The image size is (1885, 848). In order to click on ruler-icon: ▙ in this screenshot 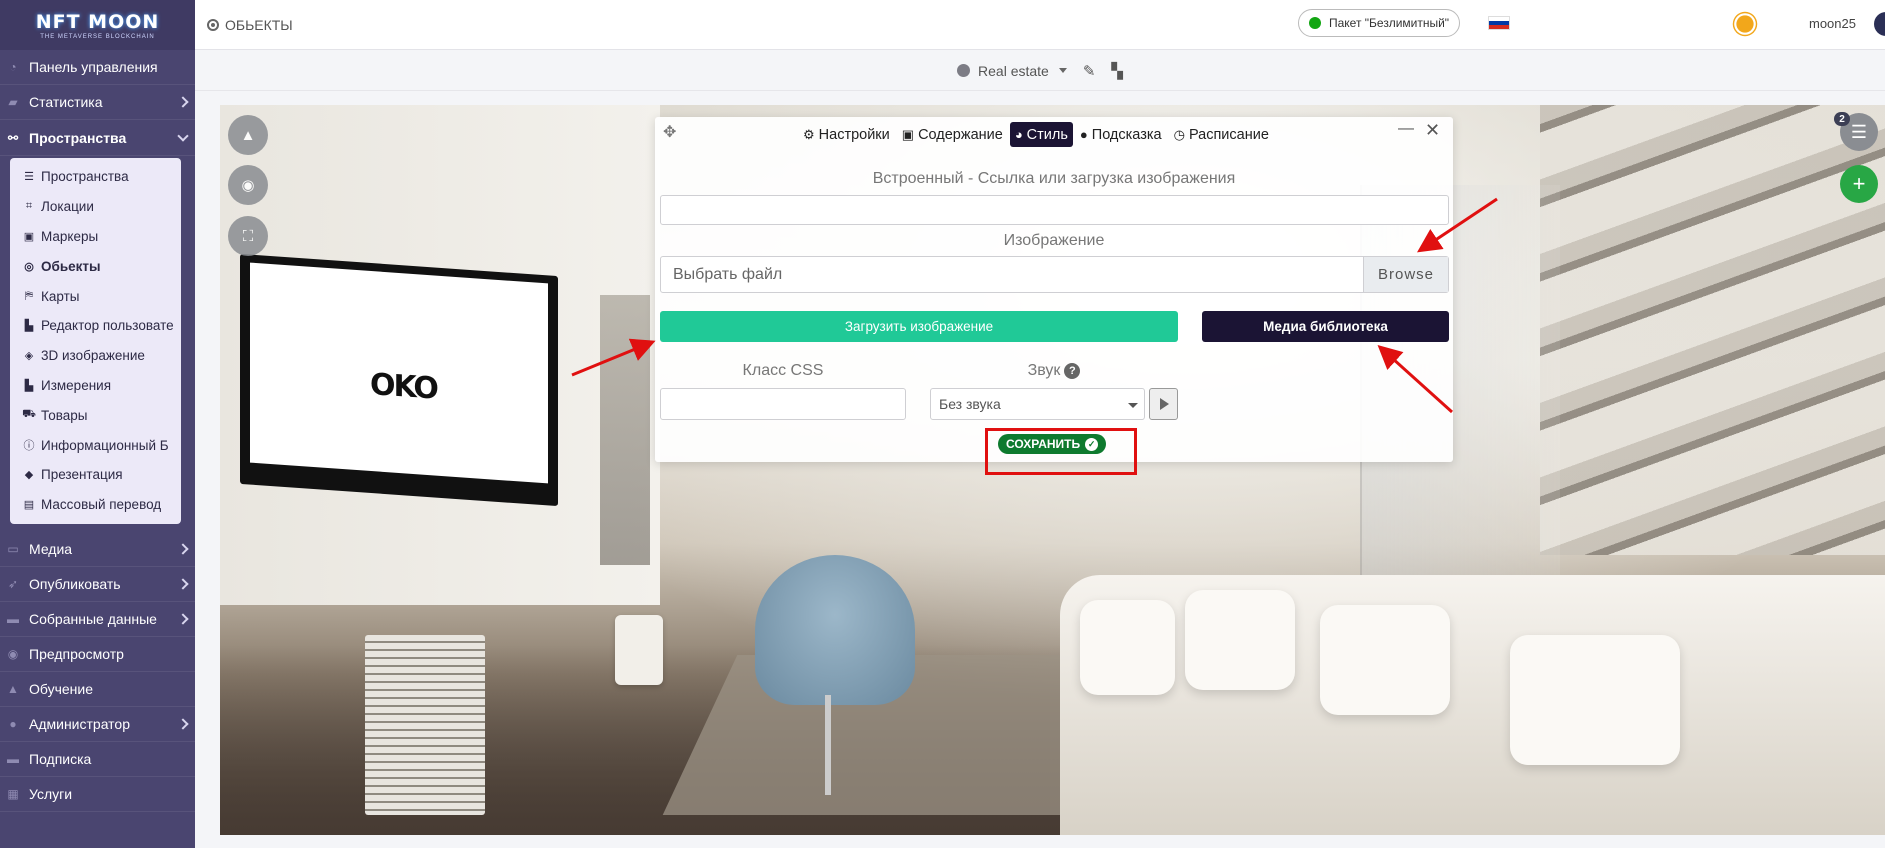, I will do `click(29, 385)`.